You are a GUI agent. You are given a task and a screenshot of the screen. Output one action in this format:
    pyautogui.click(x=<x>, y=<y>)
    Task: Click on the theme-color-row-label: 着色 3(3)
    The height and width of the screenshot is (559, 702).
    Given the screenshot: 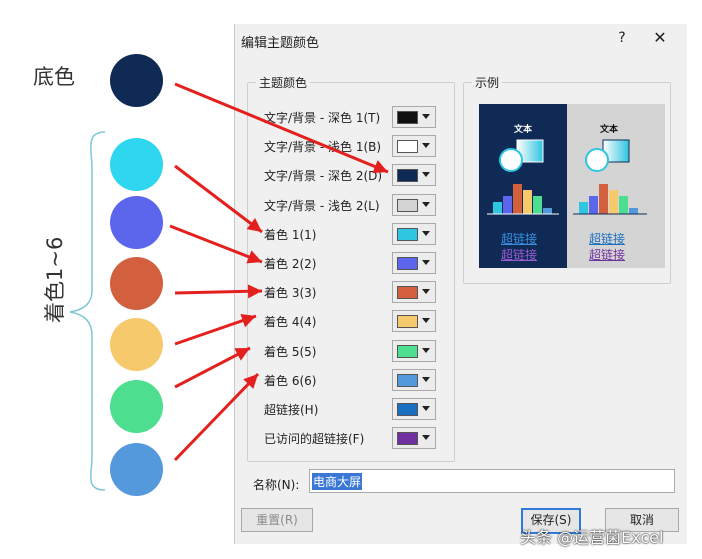 What is the action you would take?
    pyautogui.click(x=290, y=293)
    